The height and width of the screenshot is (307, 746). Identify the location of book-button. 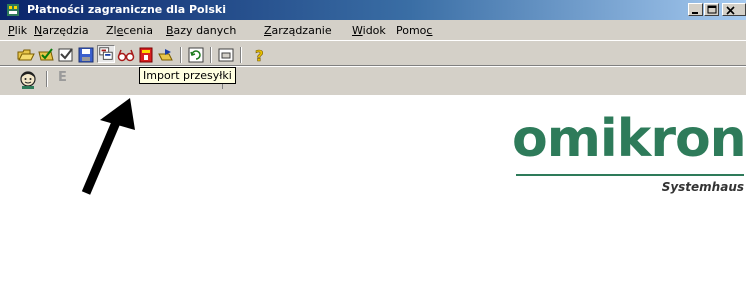
(146, 55).